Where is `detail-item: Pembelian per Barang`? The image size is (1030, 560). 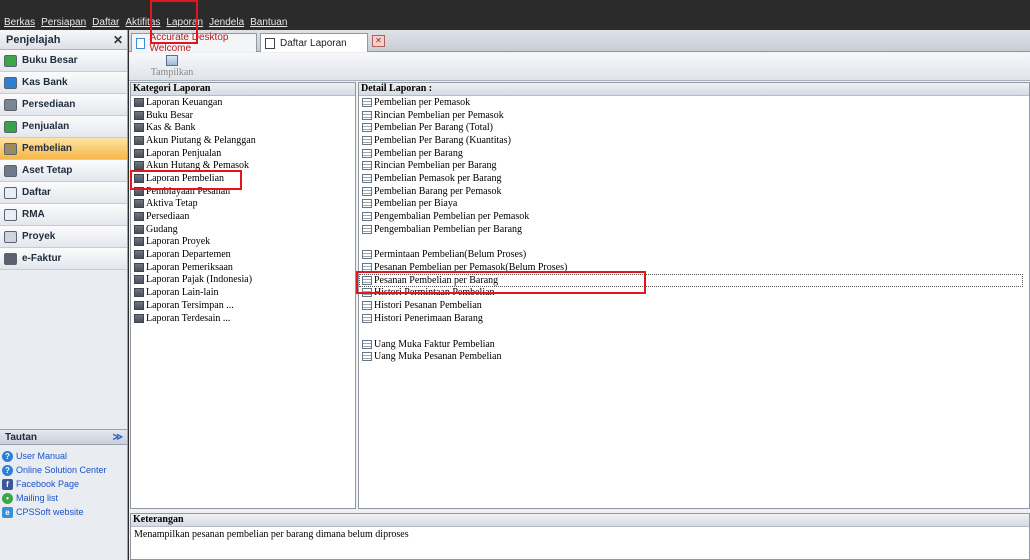 detail-item: Pembelian per Barang is located at coordinates (694, 153).